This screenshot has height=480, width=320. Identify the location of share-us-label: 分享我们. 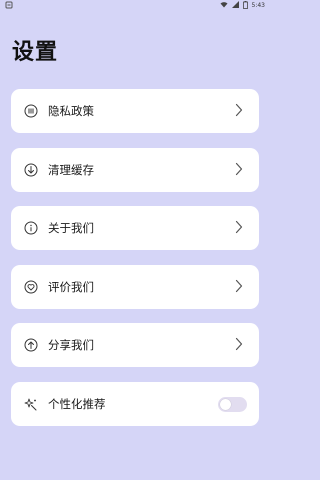
(71, 345).